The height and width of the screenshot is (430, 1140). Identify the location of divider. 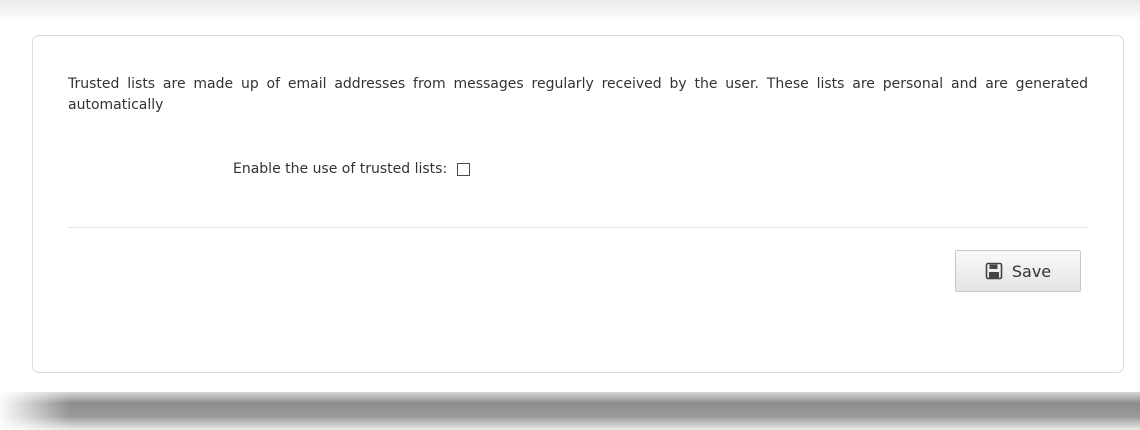
(578, 227).